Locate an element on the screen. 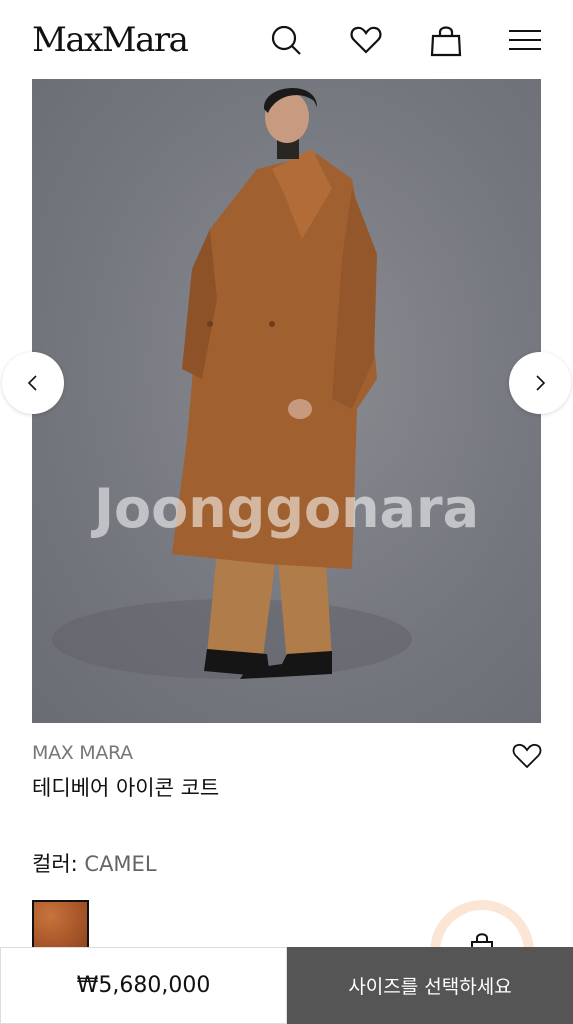 This screenshot has width=573, height=1024. header: MaxMara is located at coordinates (286, 40).